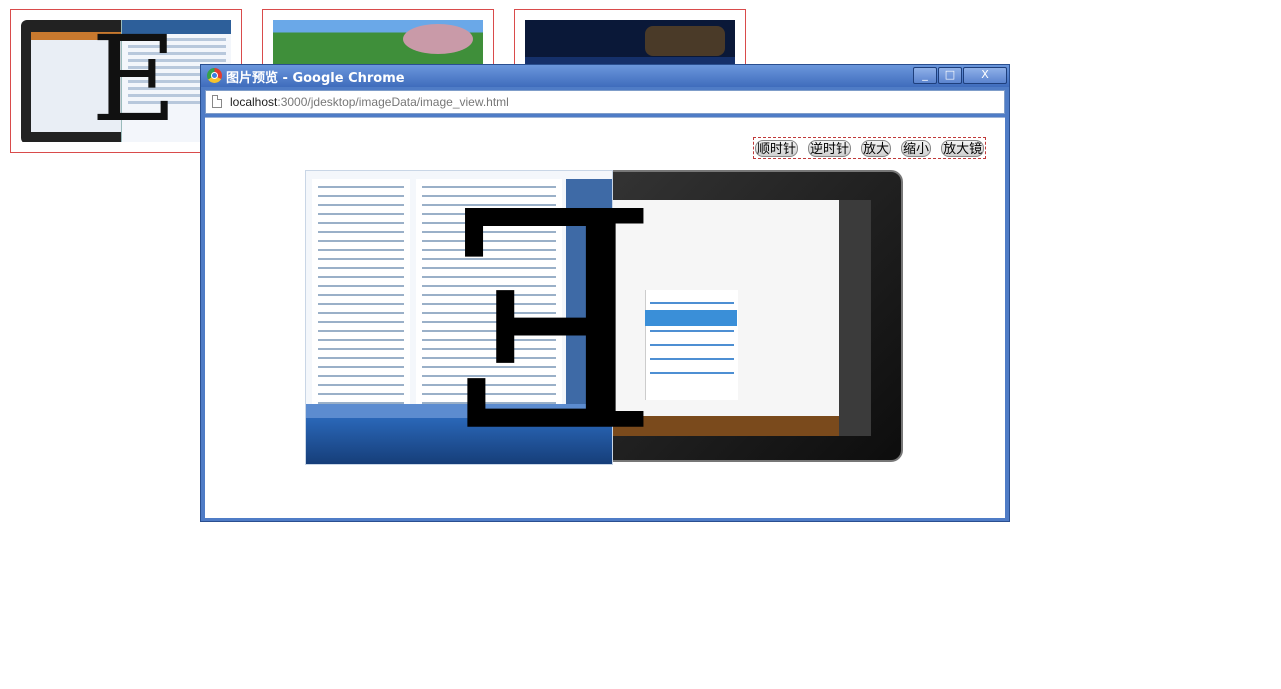 Image resolution: width=1281 pixels, height=689 pixels. Describe the element at coordinates (830, 148) in the screenshot. I see `rotate-counterclockwise-button: 逆时针` at that location.